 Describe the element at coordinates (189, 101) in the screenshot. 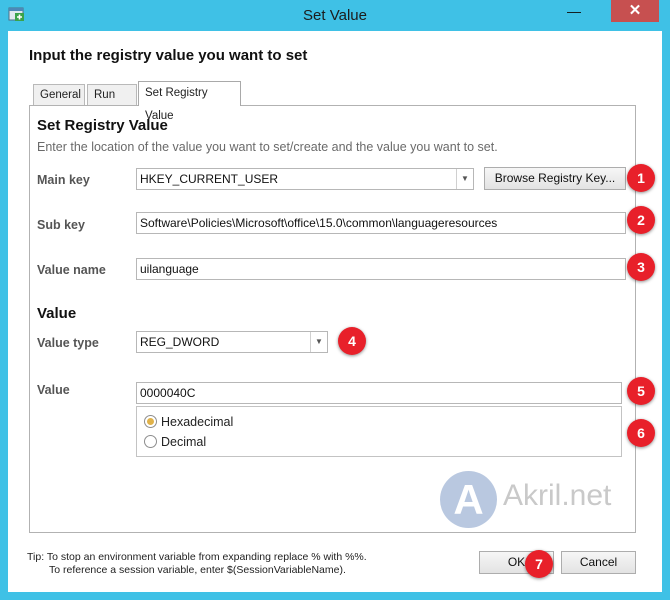

I see `tab-set-registry-value: Set Registry Value` at that location.